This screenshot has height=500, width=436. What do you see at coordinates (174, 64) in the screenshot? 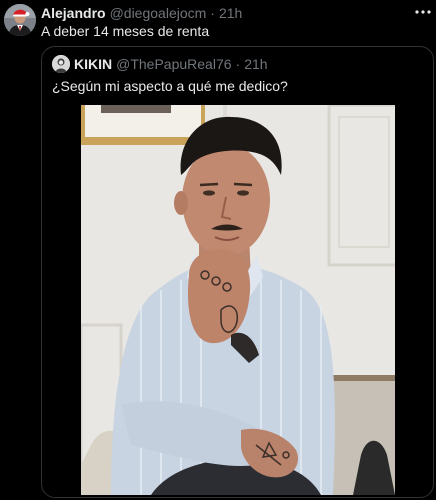
I see `quoted-author-handle: @ThePapuReal76` at bounding box center [174, 64].